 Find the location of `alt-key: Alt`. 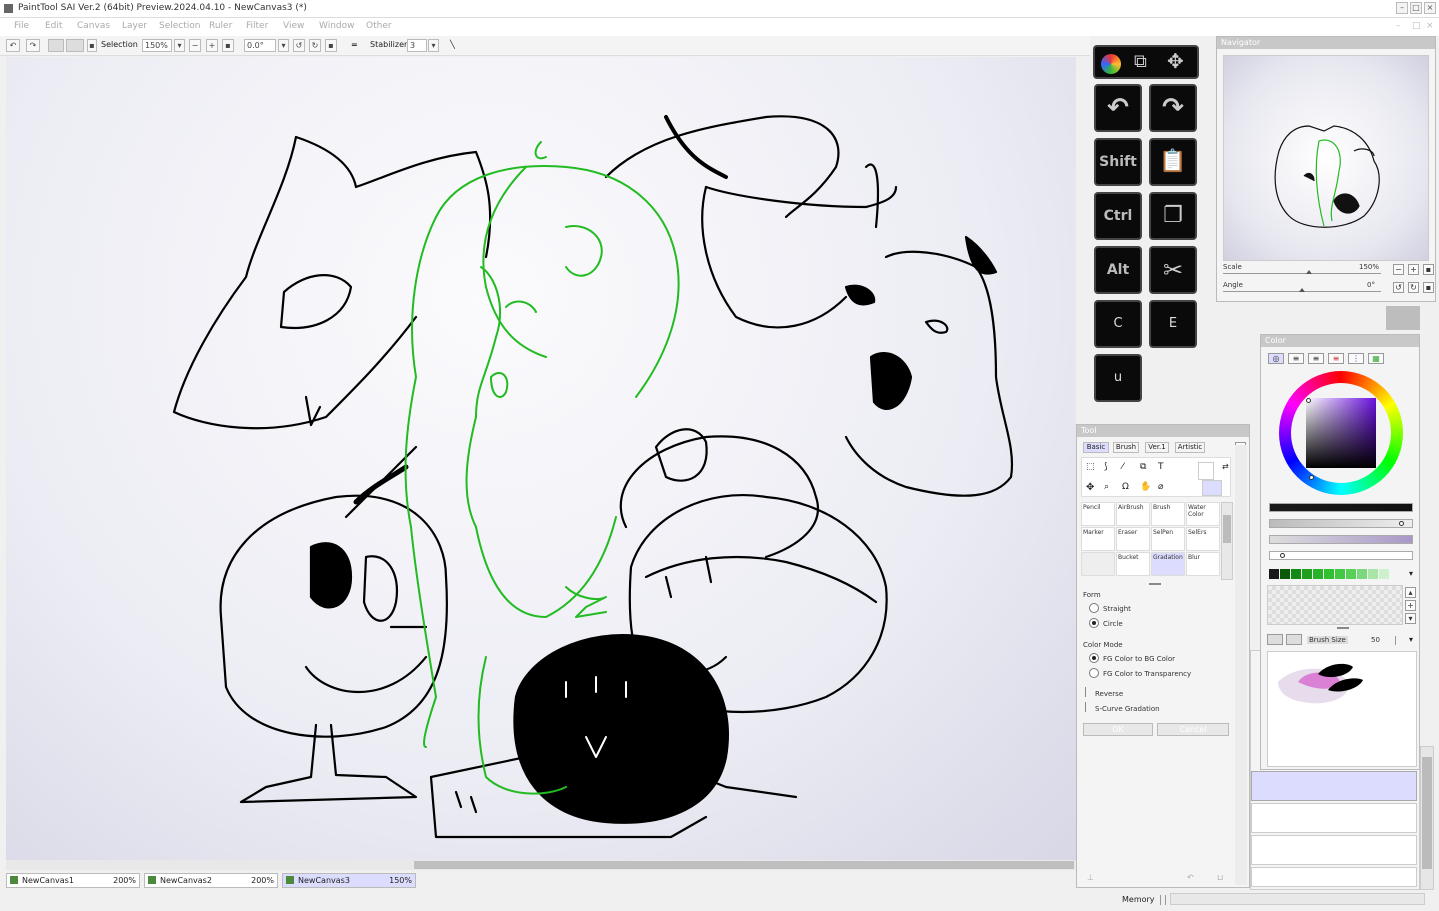

alt-key: Alt is located at coordinates (1118, 270).